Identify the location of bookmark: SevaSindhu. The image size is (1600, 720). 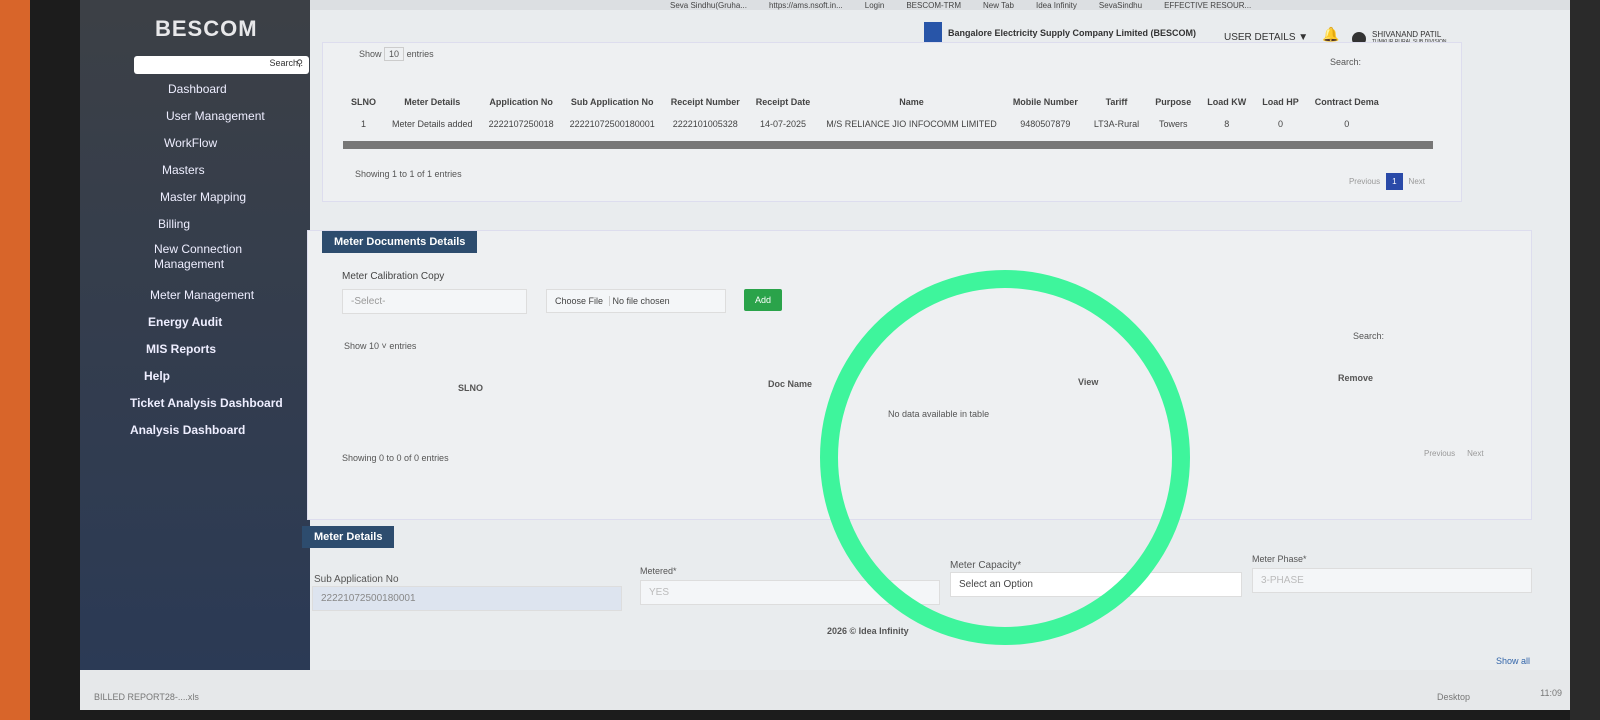
(1120, 5).